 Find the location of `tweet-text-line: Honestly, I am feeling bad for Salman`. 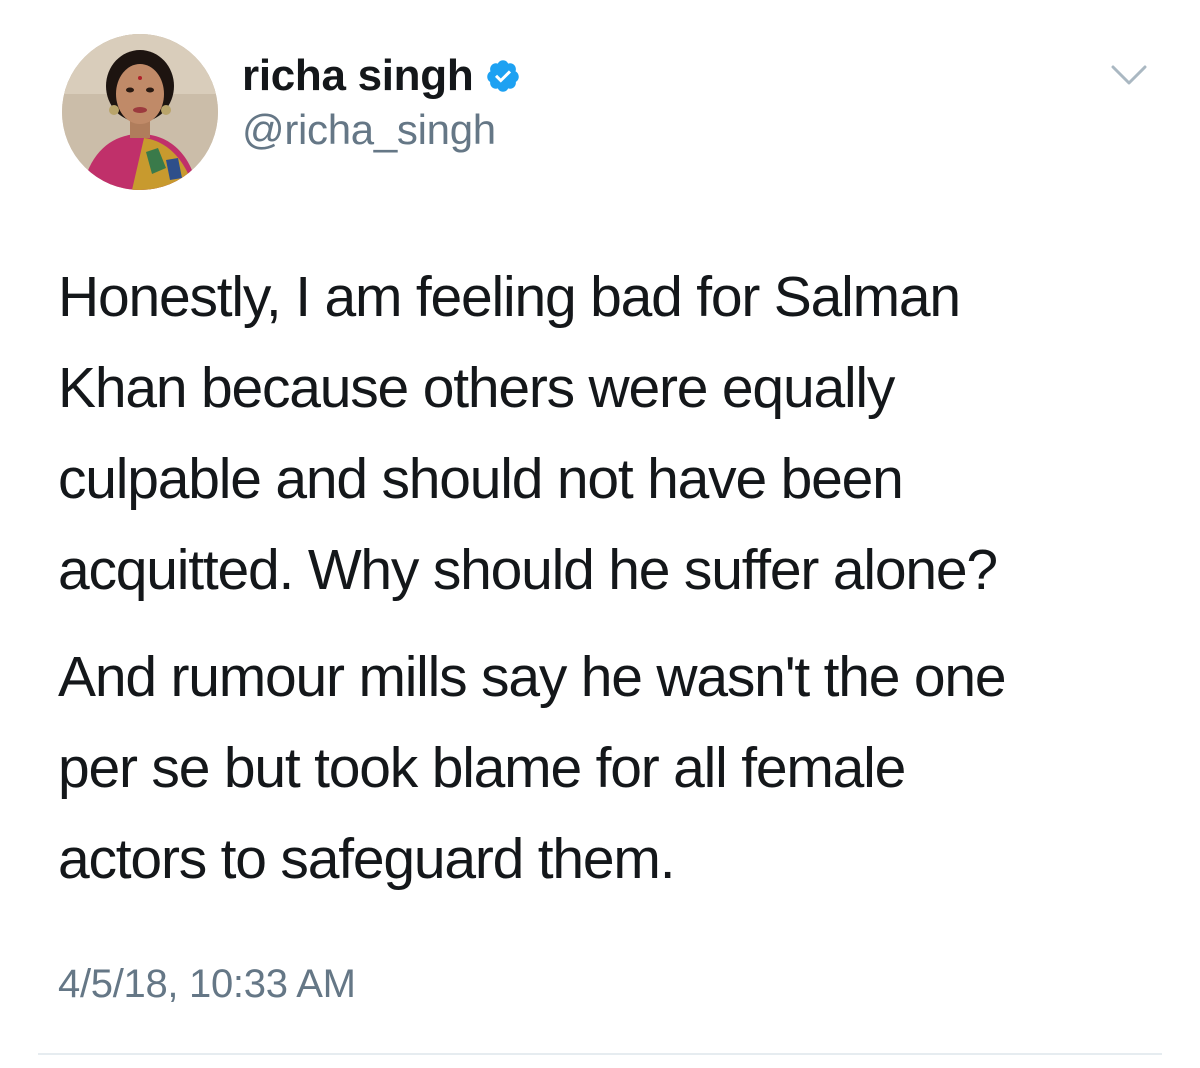

tweet-text-line: Honestly, I am feeling bad for Salman is located at coordinates (509, 297).